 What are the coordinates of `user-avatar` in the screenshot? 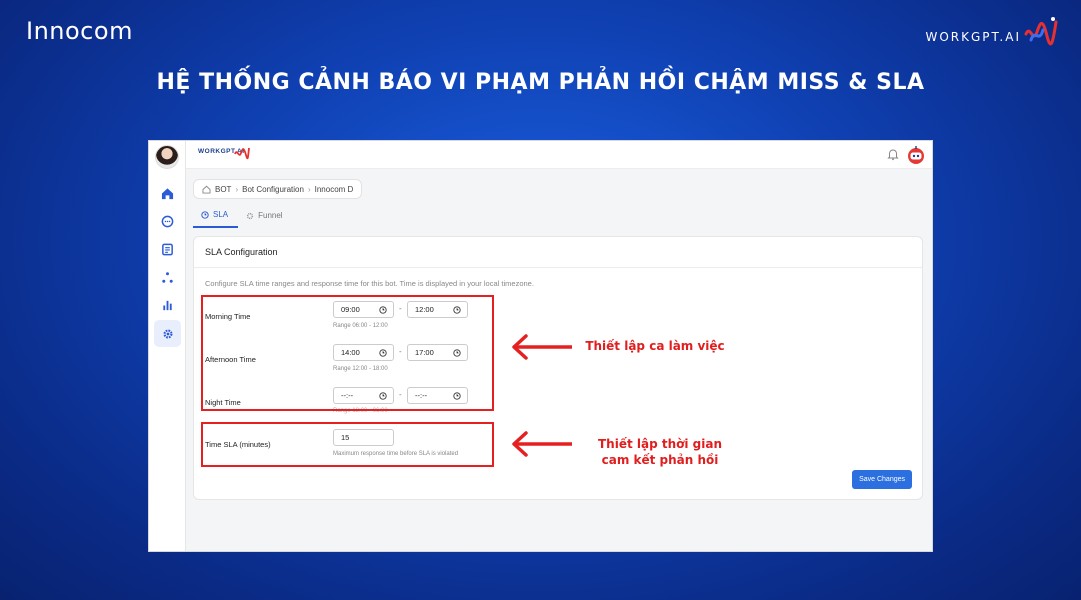 It's located at (167, 157).